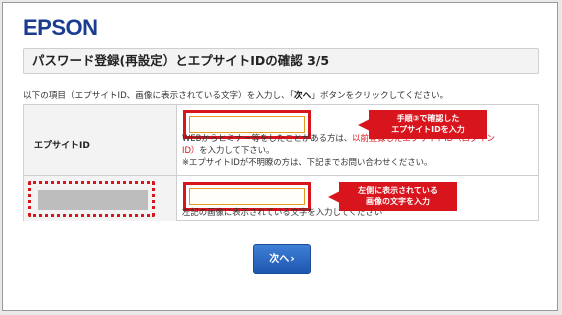  Describe the element at coordinates (60, 27) in the screenshot. I see `epson-logo: EPSON` at that location.